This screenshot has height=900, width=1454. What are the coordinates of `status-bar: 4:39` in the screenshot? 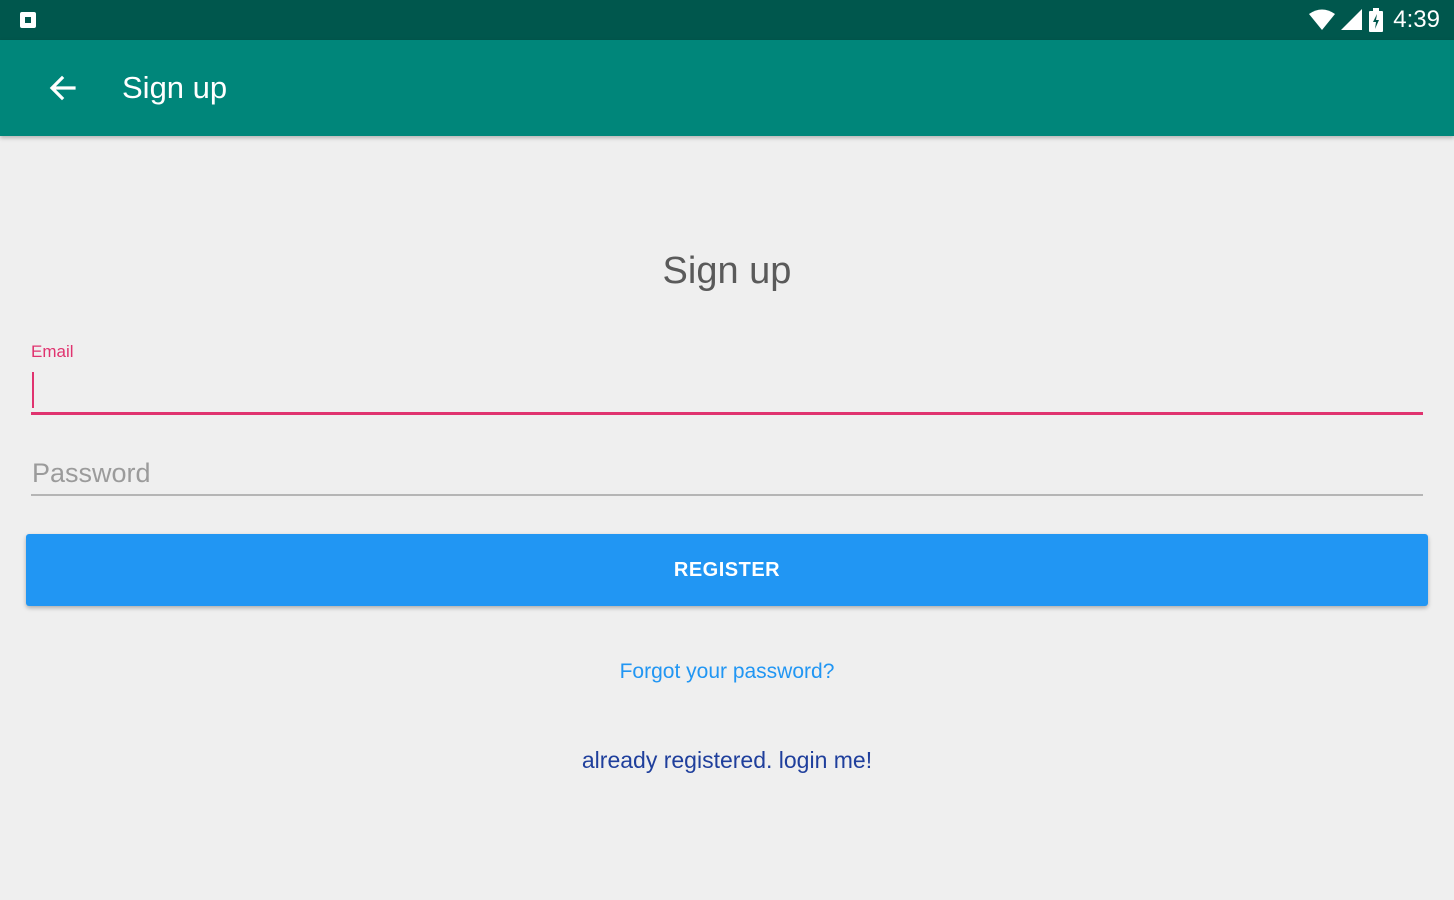 It's located at (727, 20).